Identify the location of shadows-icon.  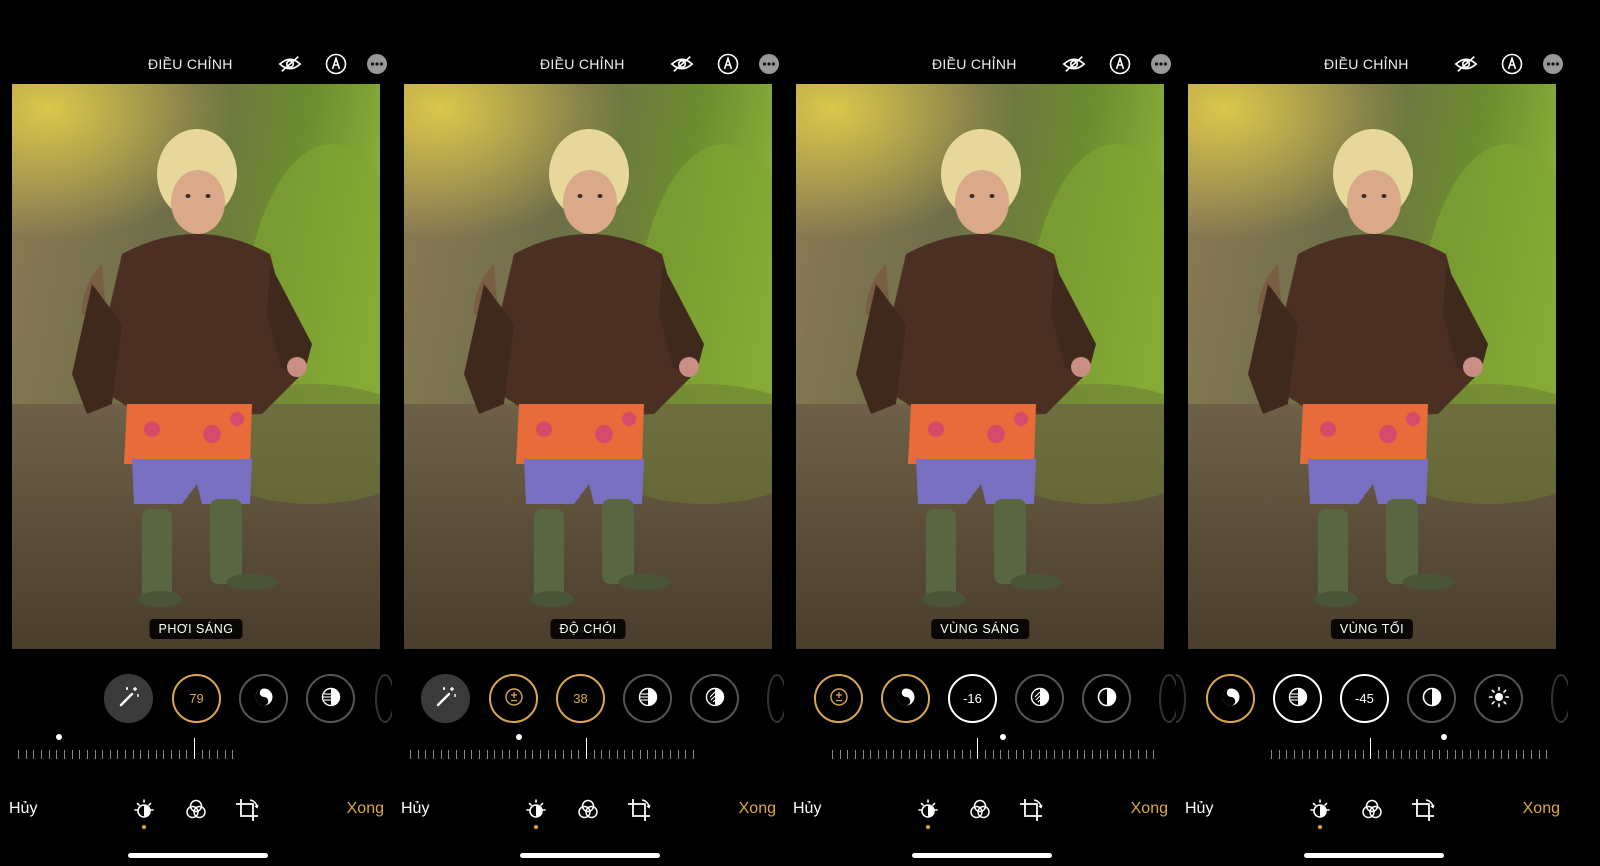
(1040, 698).